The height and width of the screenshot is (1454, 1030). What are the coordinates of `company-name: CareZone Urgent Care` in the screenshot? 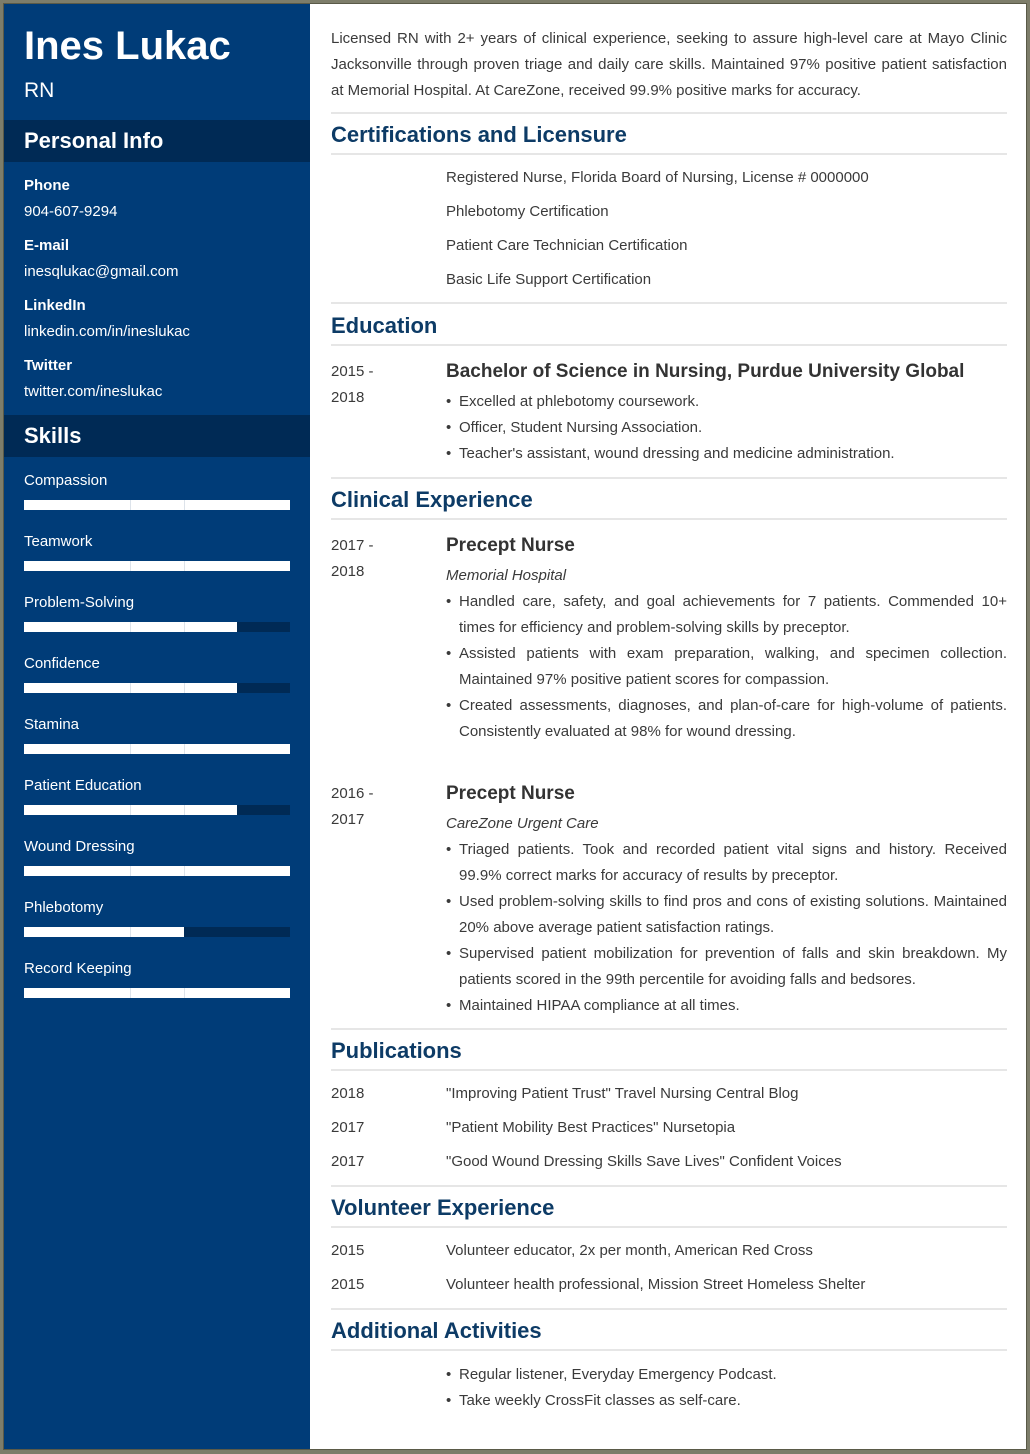 It's located at (522, 823).